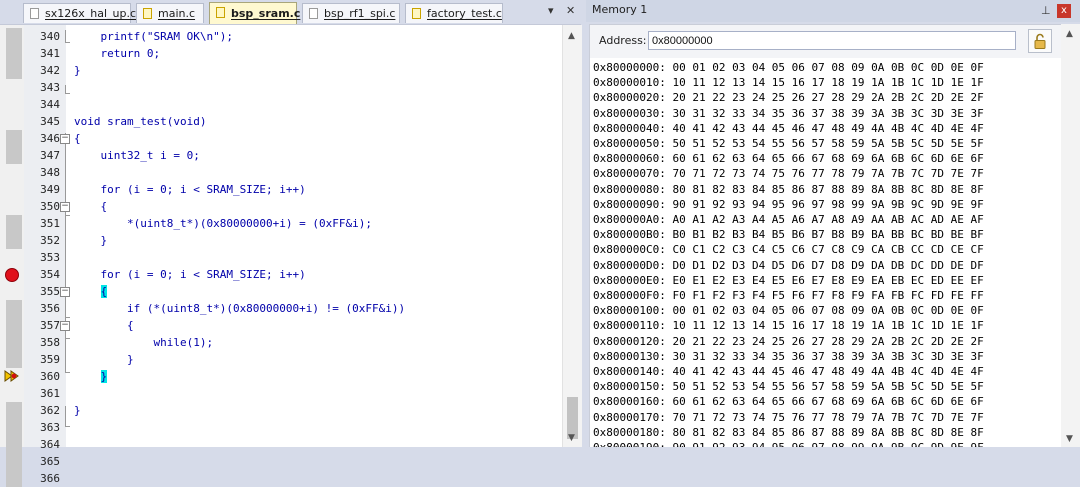 The image size is (1080, 487). I want to click on line-number: 360, so click(50, 376).